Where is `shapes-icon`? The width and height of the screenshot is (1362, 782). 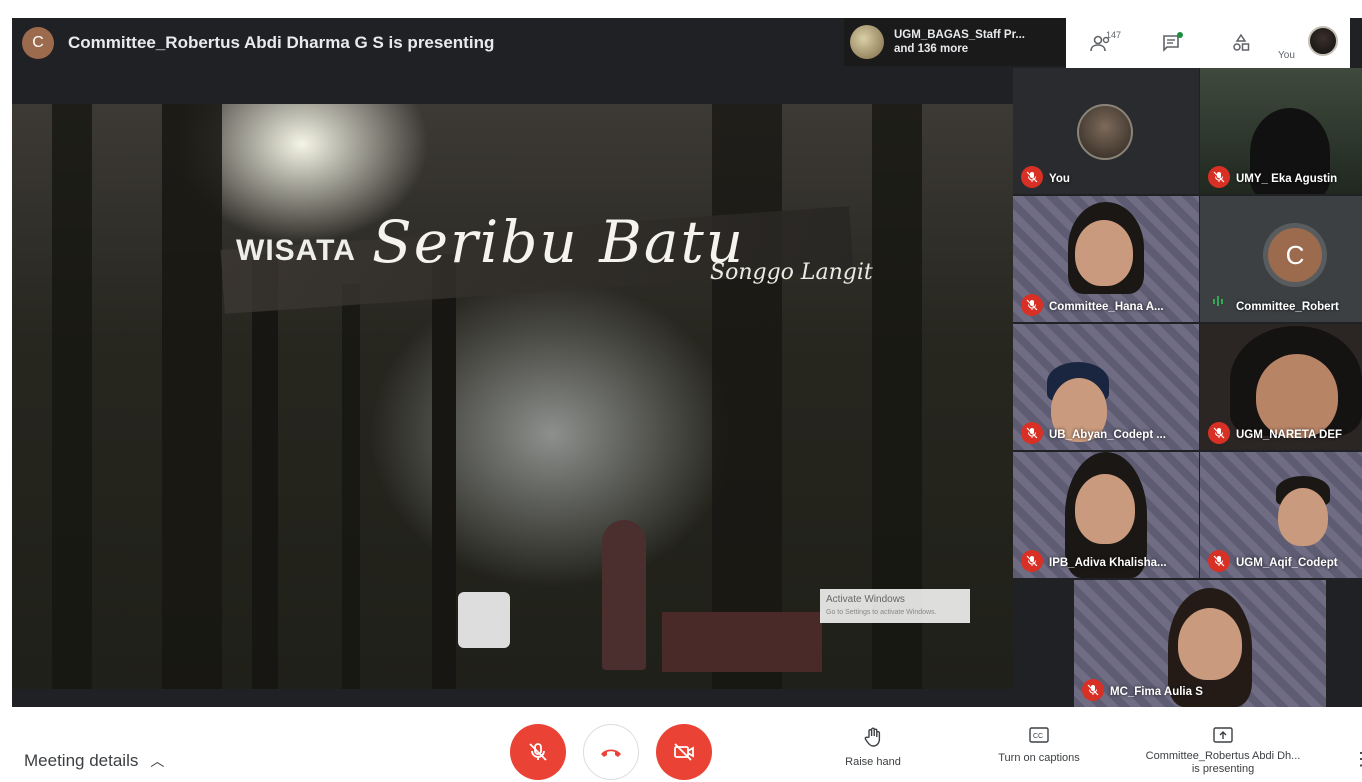
shapes-icon is located at coordinates (1241, 42).